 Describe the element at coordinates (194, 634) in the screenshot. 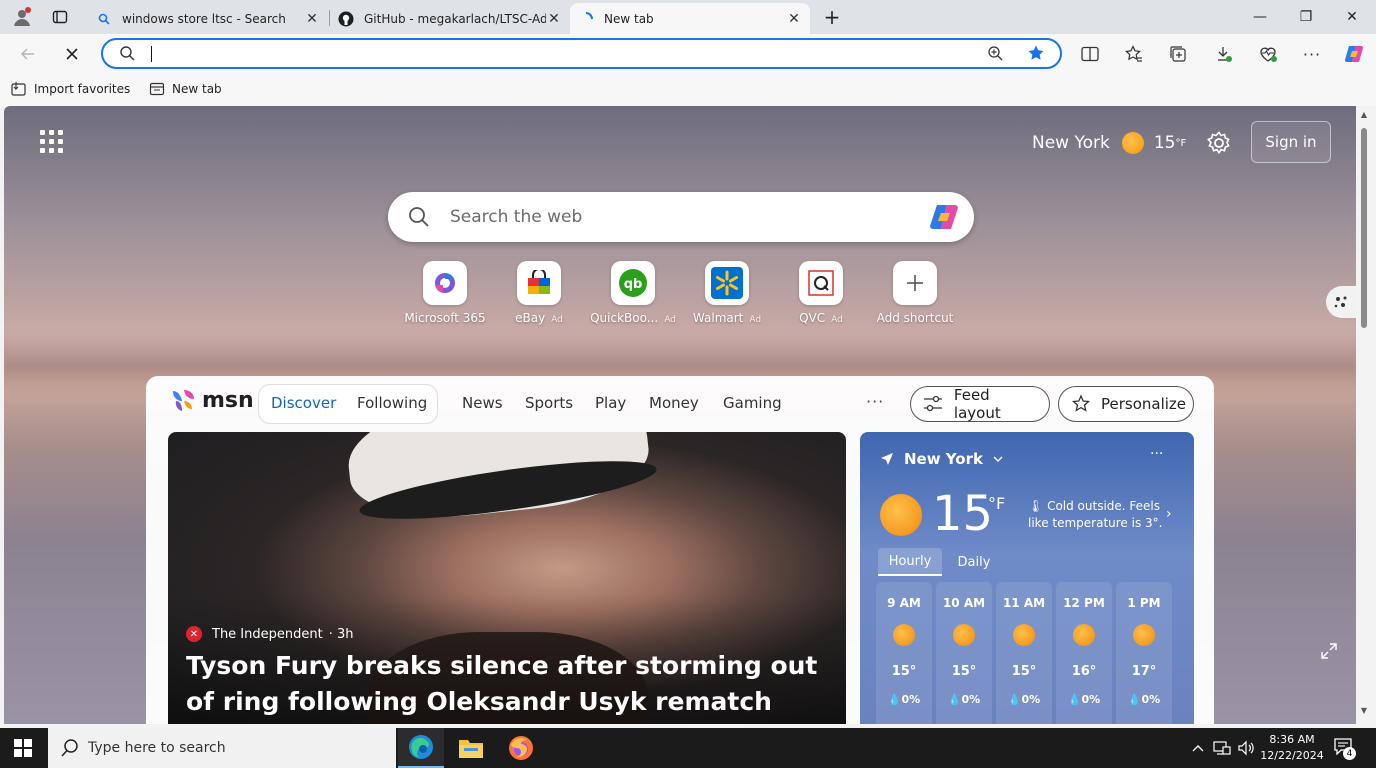

I see `independent-logo-icon: ✕` at that location.